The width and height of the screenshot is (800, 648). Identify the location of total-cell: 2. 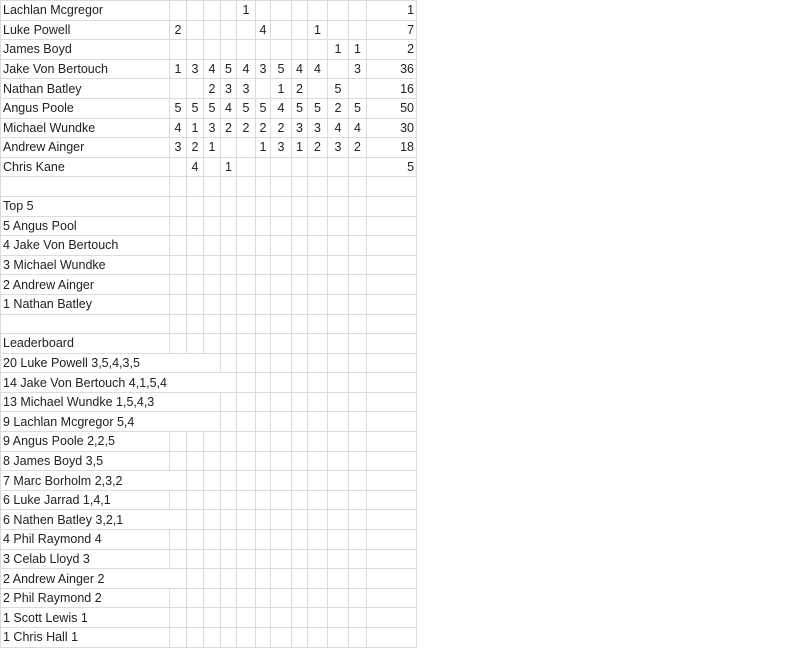
(392, 49).